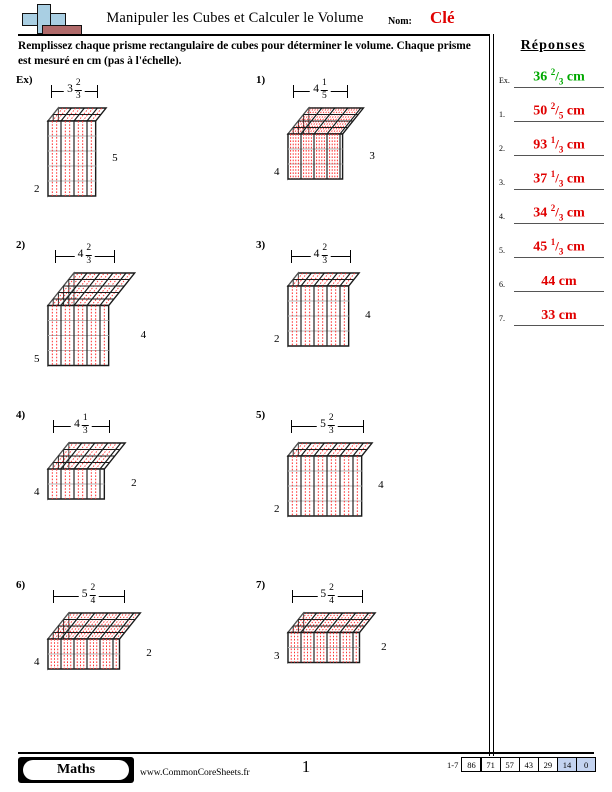 Image resolution: width=612 pixels, height=792 pixels. I want to click on problem-example: Ex) 3 2 3 5 2, so click(128, 156).